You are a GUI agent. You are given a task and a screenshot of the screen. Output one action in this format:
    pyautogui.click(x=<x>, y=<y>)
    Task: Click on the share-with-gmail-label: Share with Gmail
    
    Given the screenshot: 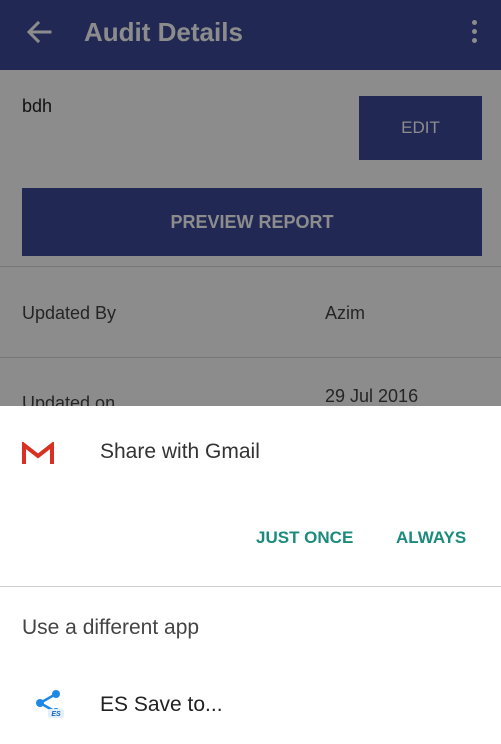 What is the action you would take?
    pyautogui.click(x=180, y=452)
    